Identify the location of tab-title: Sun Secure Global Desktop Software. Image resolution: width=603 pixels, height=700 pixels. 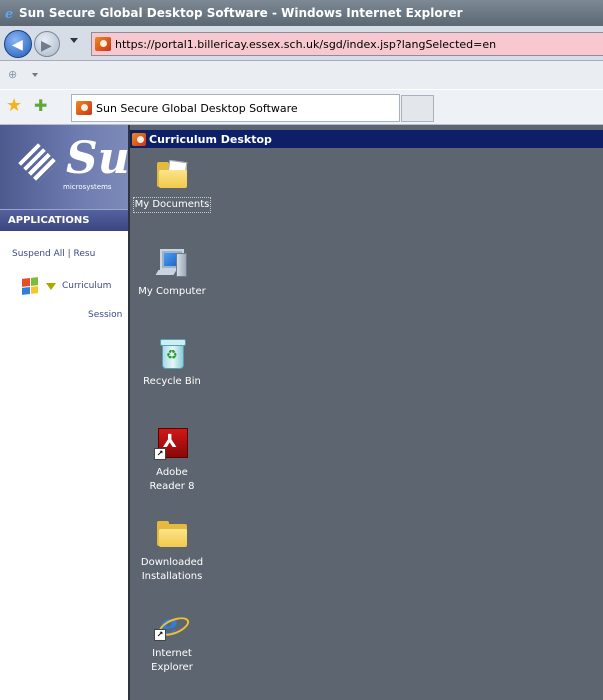
(197, 108).